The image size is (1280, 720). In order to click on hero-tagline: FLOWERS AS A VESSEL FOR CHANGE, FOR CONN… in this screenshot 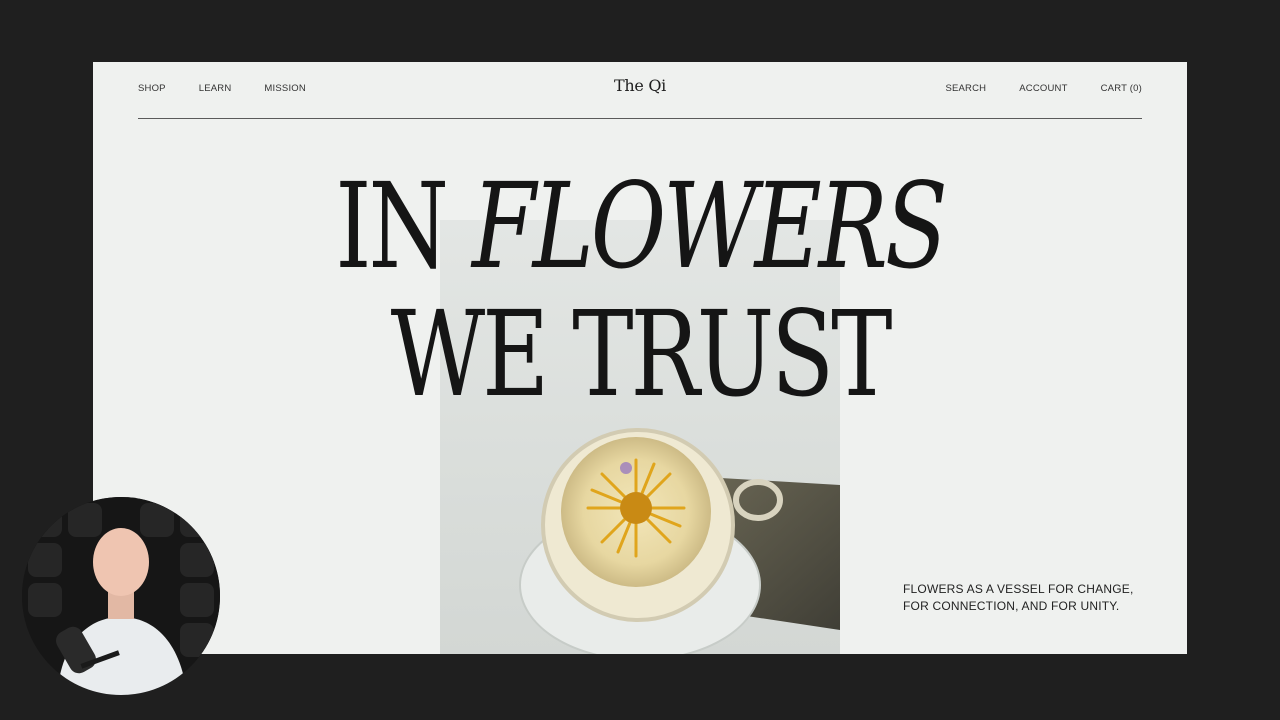, I will do `click(1018, 598)`.